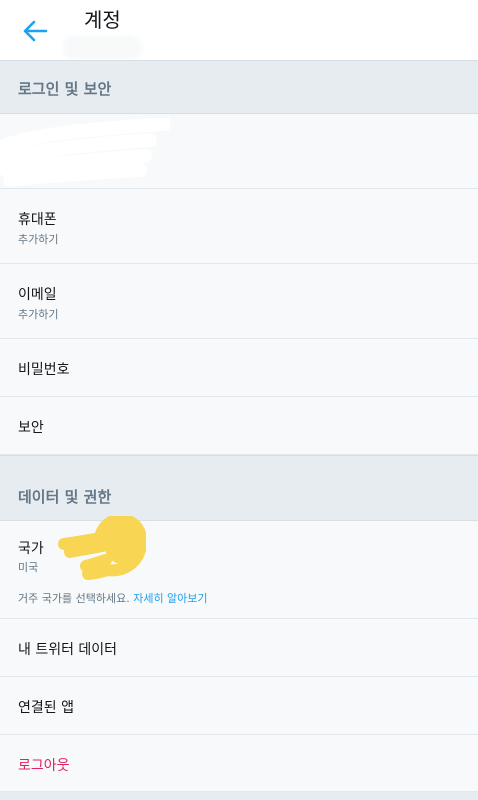  I want to click on title-smudge, so click(102, 48).